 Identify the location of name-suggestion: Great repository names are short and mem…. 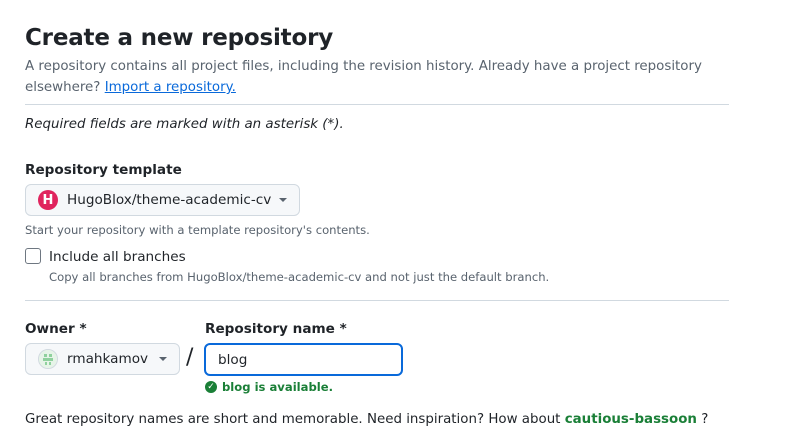
(366, 419).